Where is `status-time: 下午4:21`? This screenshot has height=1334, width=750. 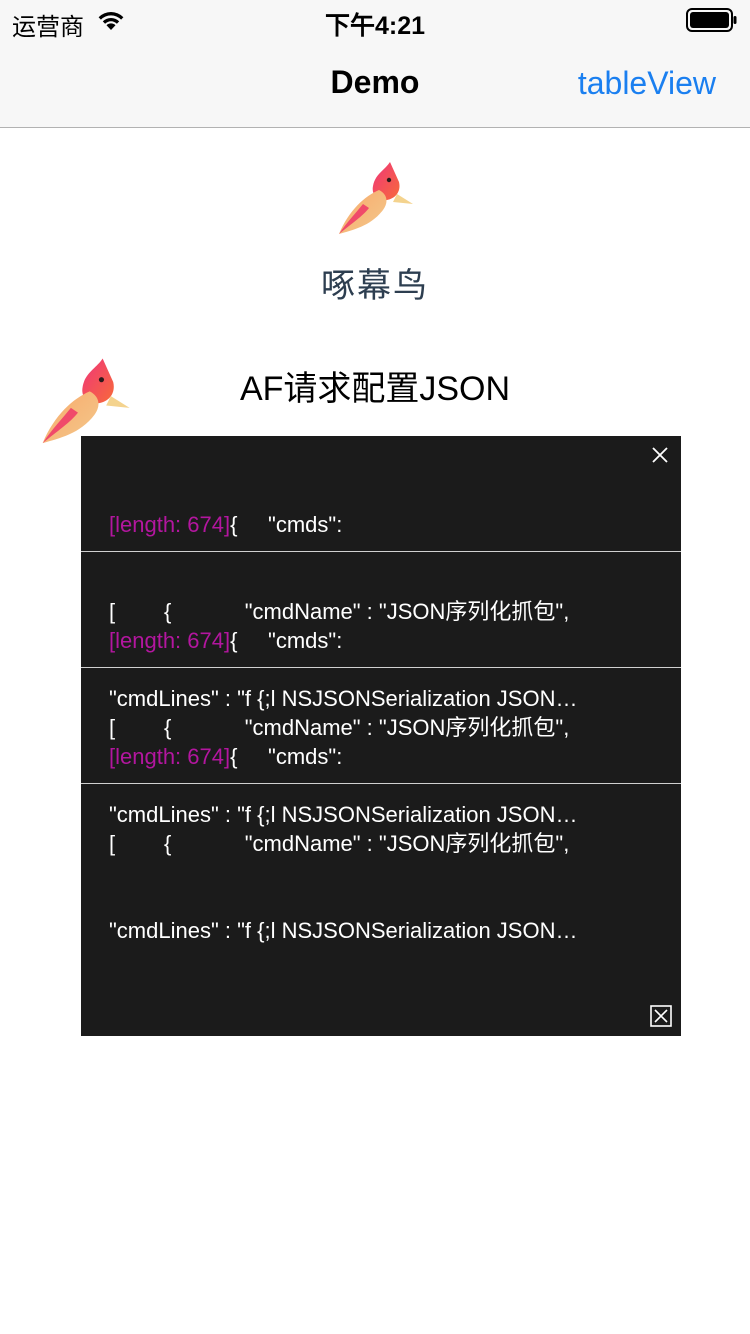
status-time: 下午4:21 is located at coordinates (375, 26).